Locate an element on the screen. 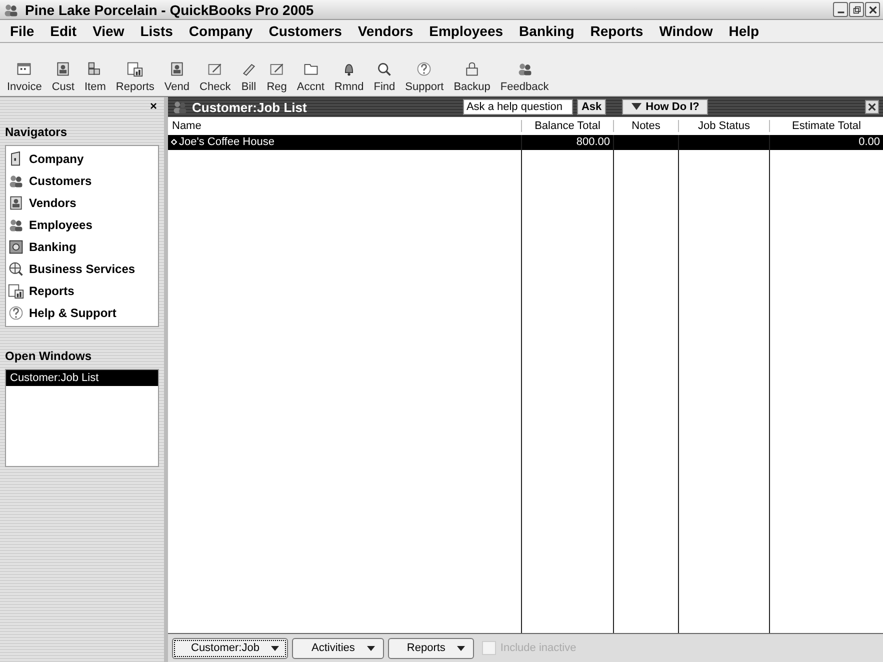 The width and height of the screenshot is (883, 662). section-heading: Navigators is located at coordinates (36, 132).